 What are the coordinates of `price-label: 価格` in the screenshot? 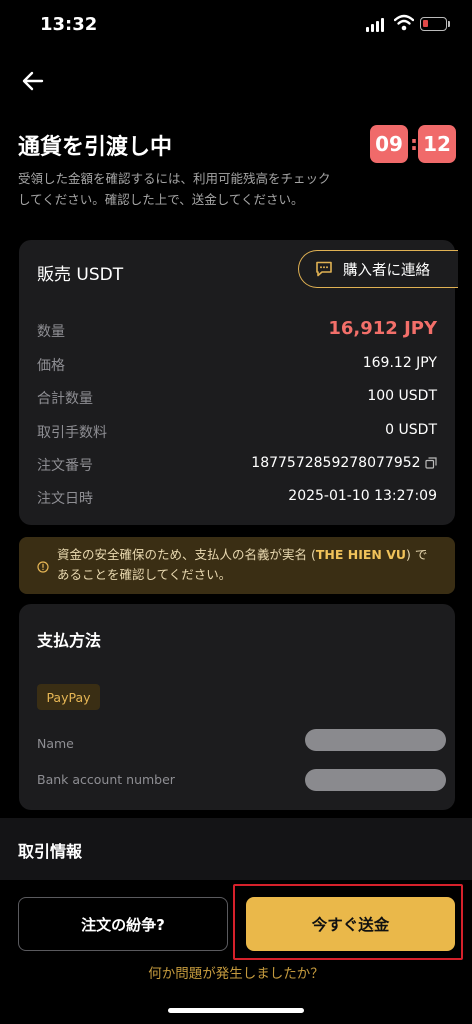 It's located at (51, 366).